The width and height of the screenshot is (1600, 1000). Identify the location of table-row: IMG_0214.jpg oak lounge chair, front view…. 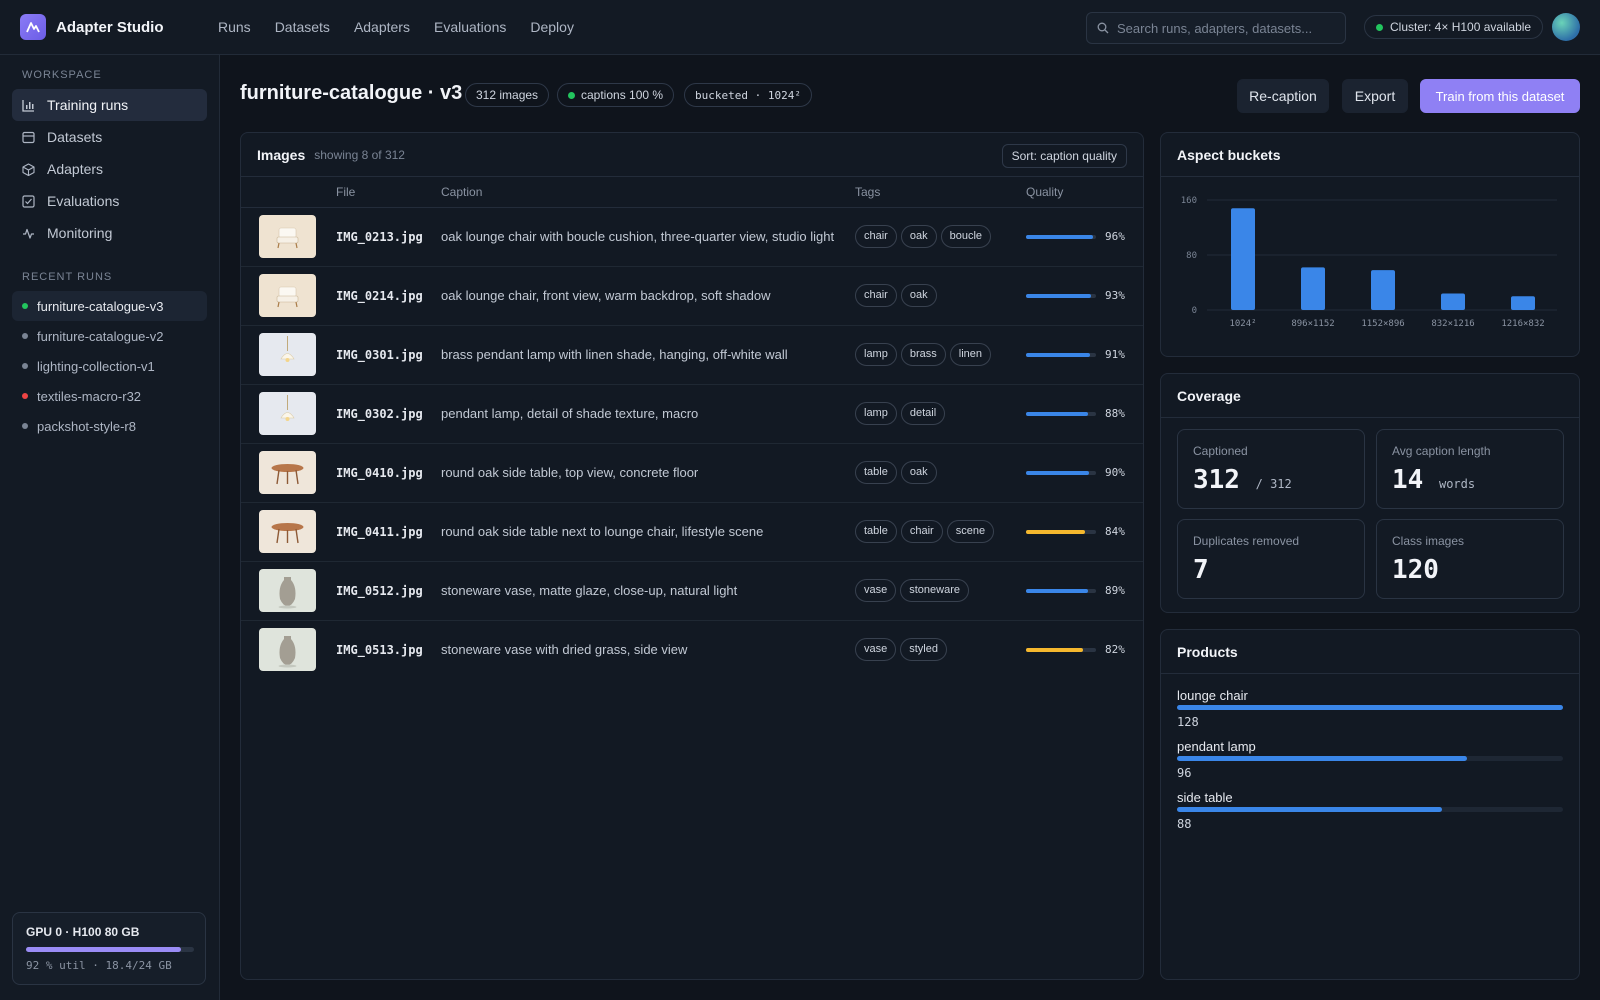
(692, 296).